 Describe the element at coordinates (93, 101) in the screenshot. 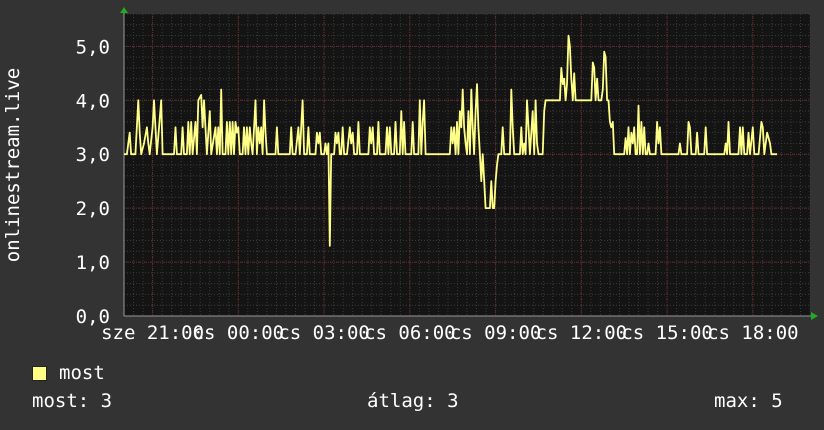

I see `y-tick-label: 4,0` at that location.